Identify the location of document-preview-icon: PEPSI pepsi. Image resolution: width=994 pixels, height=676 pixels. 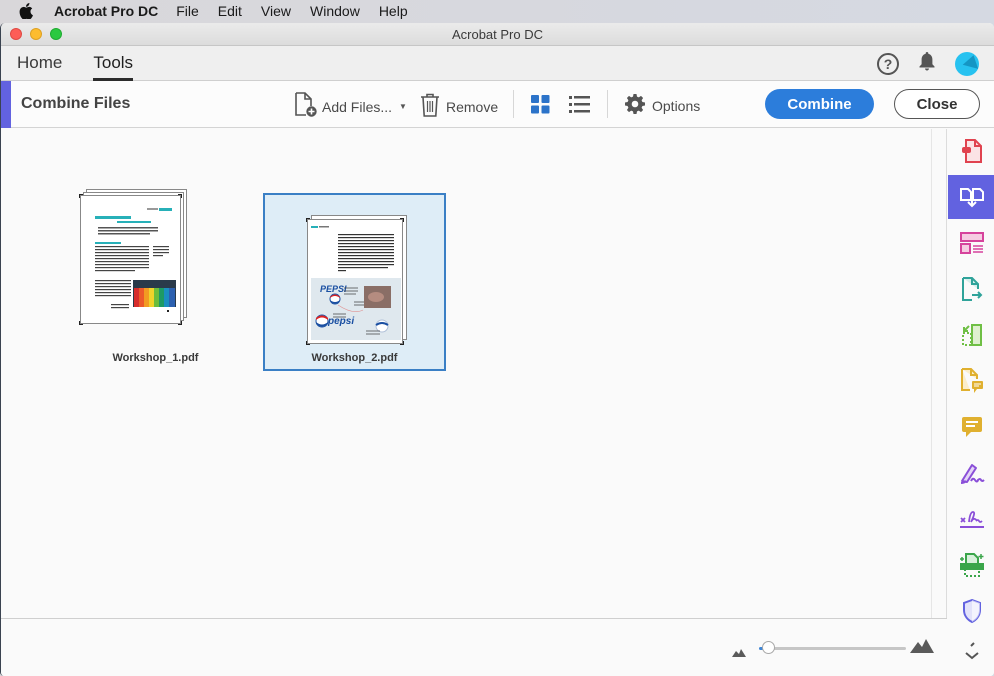
(356, 283).